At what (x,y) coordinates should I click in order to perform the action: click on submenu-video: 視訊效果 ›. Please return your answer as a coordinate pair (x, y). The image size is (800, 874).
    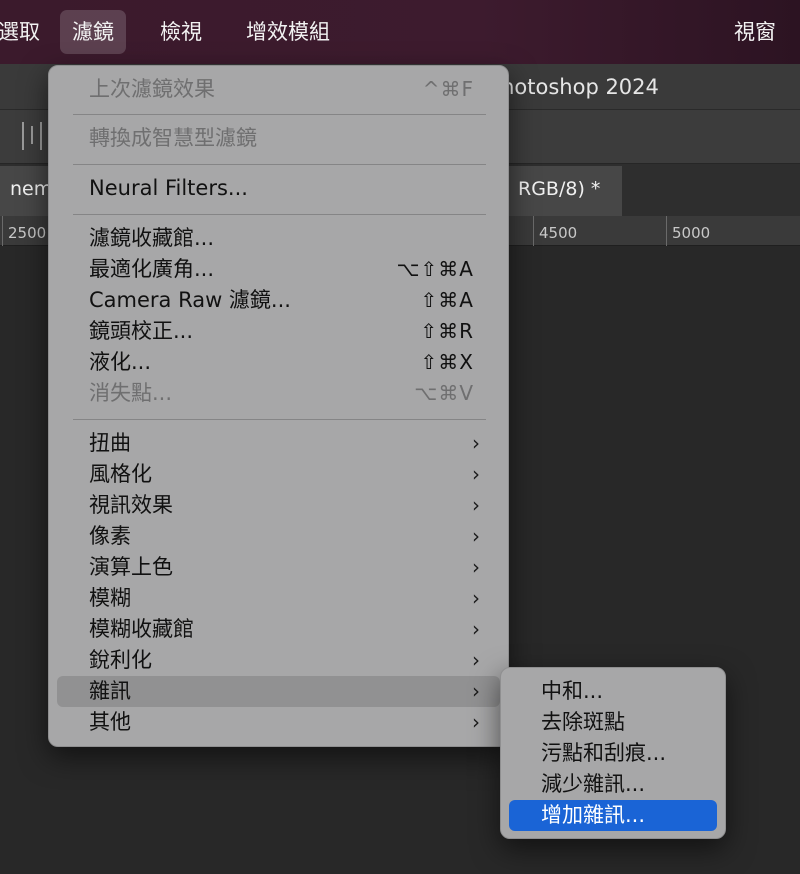
    Looking at the image, I should click on (278, 505).